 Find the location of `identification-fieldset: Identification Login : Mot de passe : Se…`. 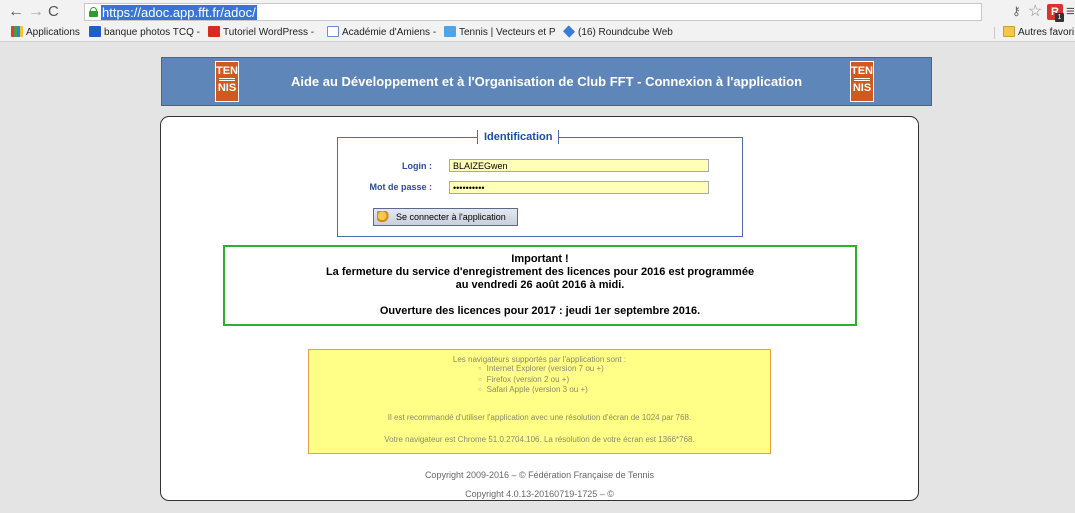

identification-fieldset: Identification Login : Mot de passe : Se… is located at coordinates (540, 183).